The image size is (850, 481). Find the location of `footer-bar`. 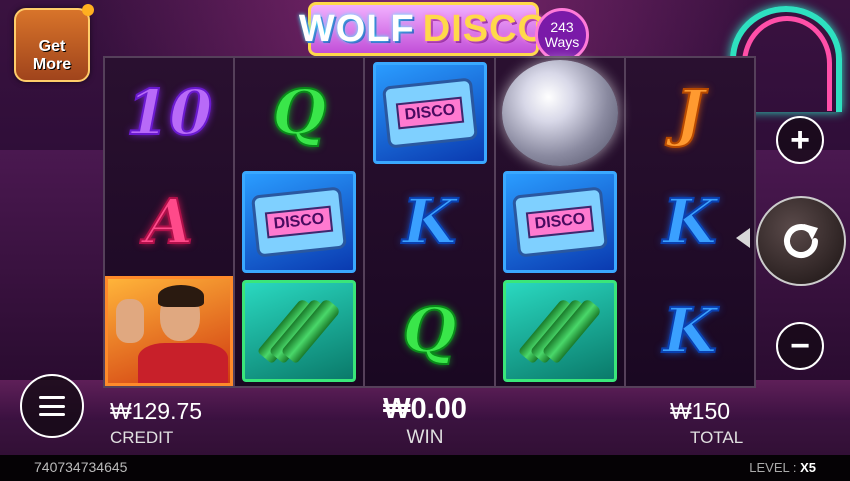

footer-bar is located at coordinates (425, 468).